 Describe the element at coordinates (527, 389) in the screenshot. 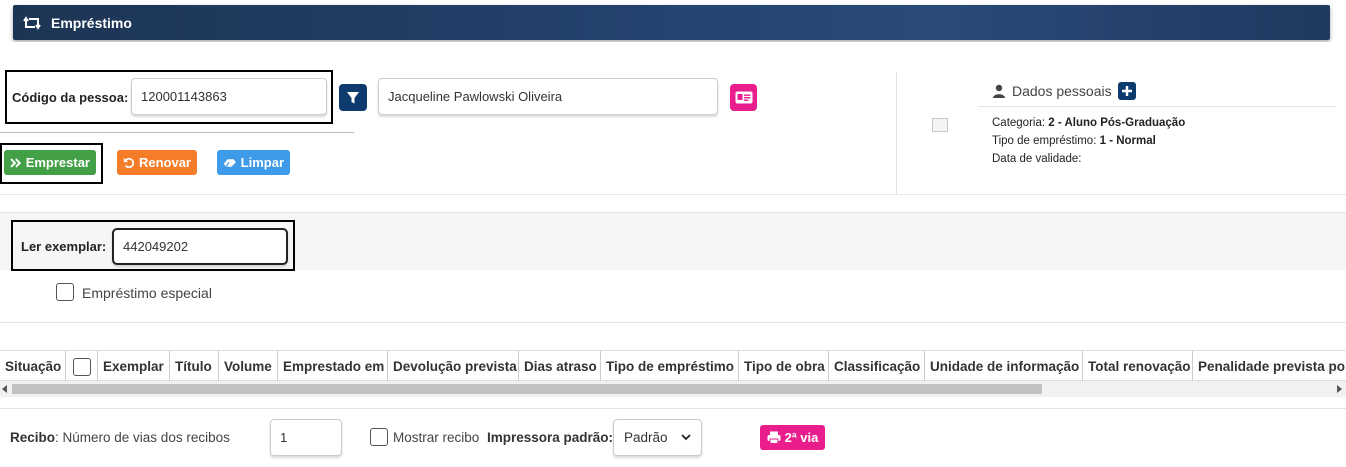

I see `scroll-thumb` at that location.